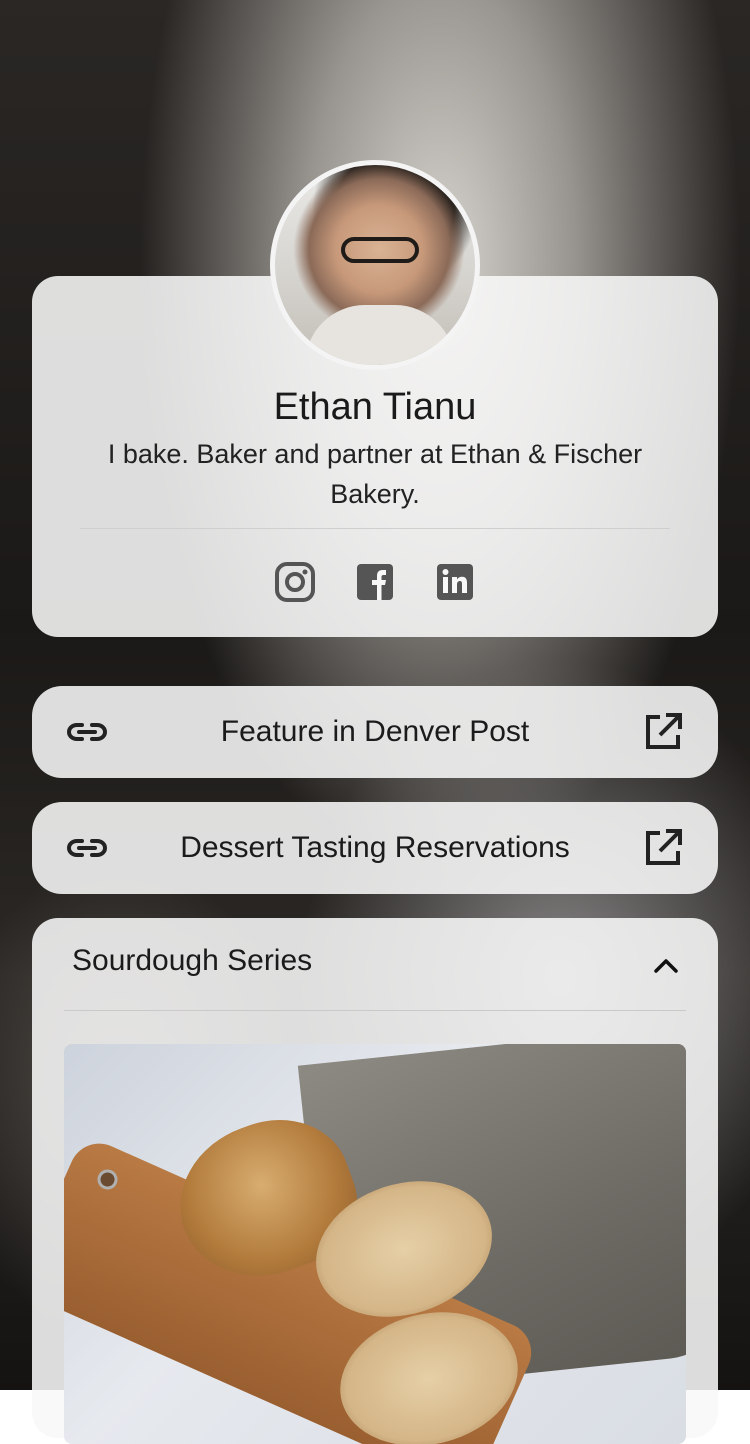 The height and width of the screenshot is (1444, 750). What do you see at coordinates (455, 582) in the screenshot?
I see `linkedin-icon` at bounding box center [455, 582].